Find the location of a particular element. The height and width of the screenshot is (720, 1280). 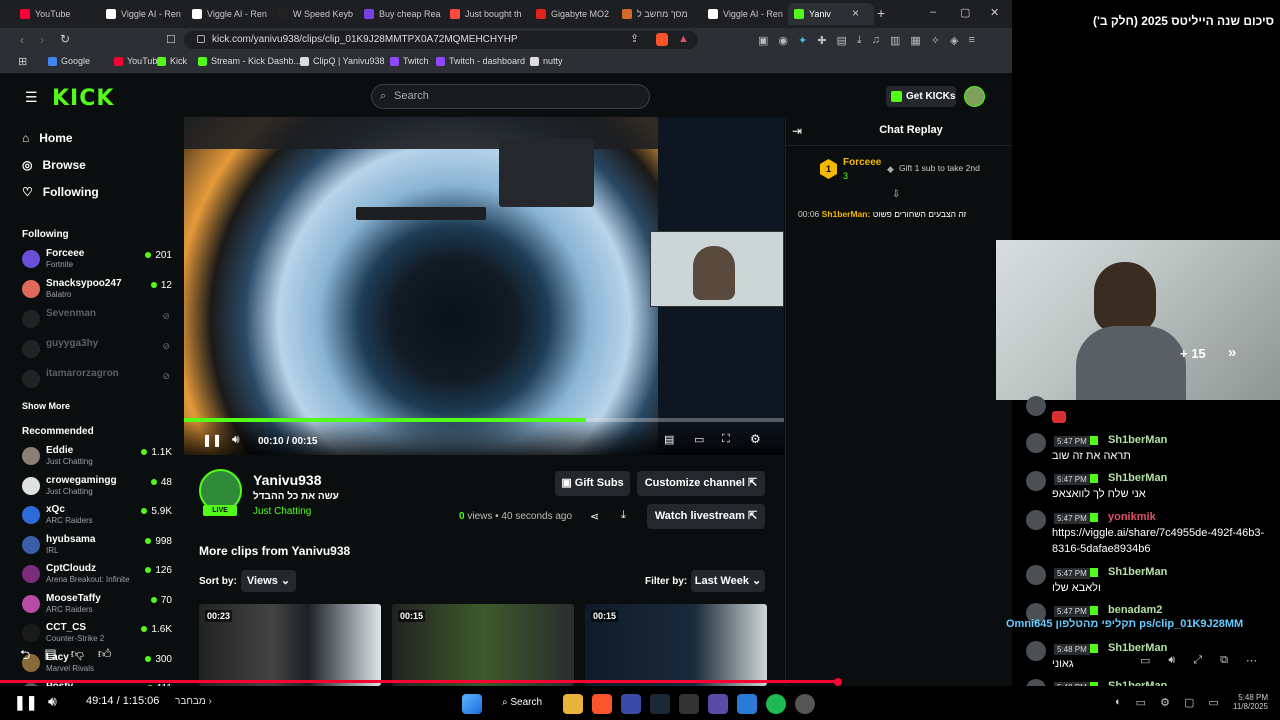

sidebar-icon: ▥ is located at coordinates (895, 40).